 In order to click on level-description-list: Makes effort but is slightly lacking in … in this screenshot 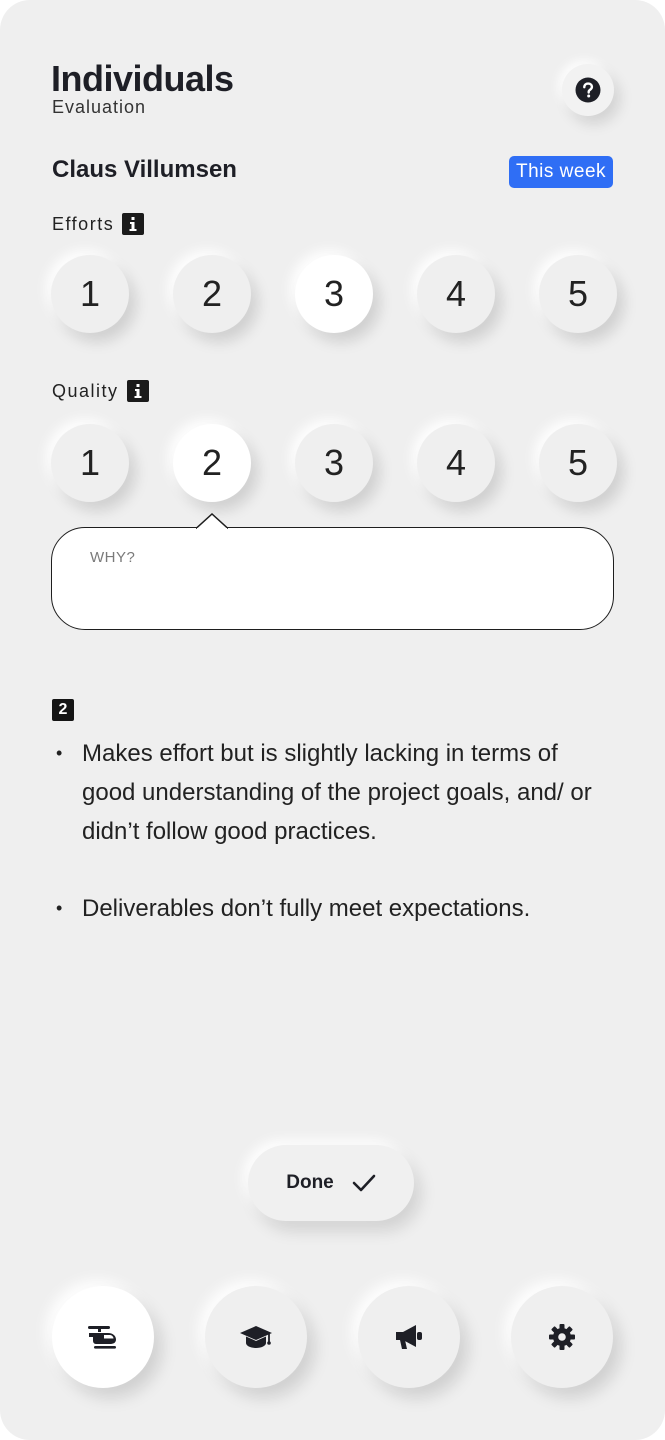, I will do `click(336, 850)`.